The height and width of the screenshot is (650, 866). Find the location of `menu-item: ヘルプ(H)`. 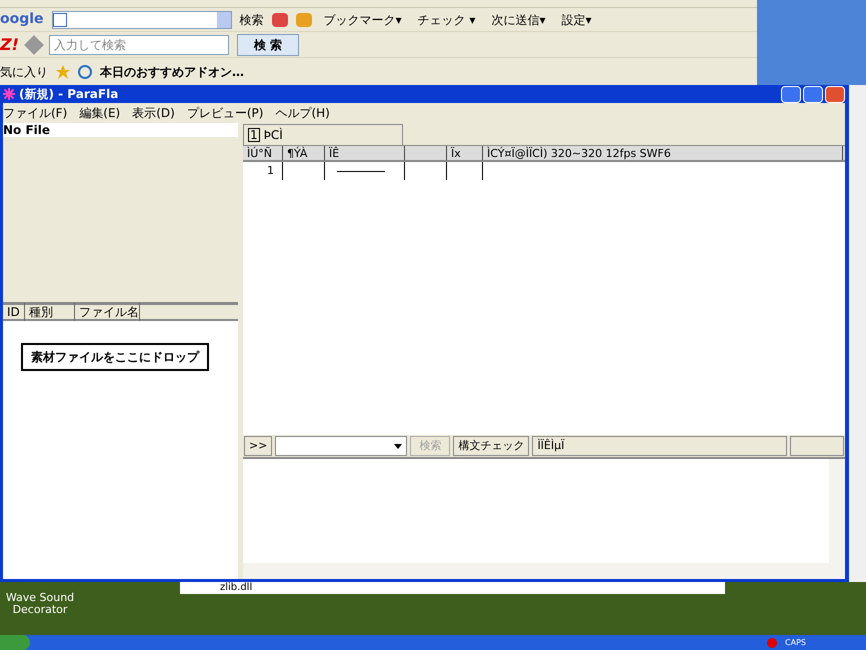

menu-item: ヘルプ(H) is located at coordinates (302, 113).